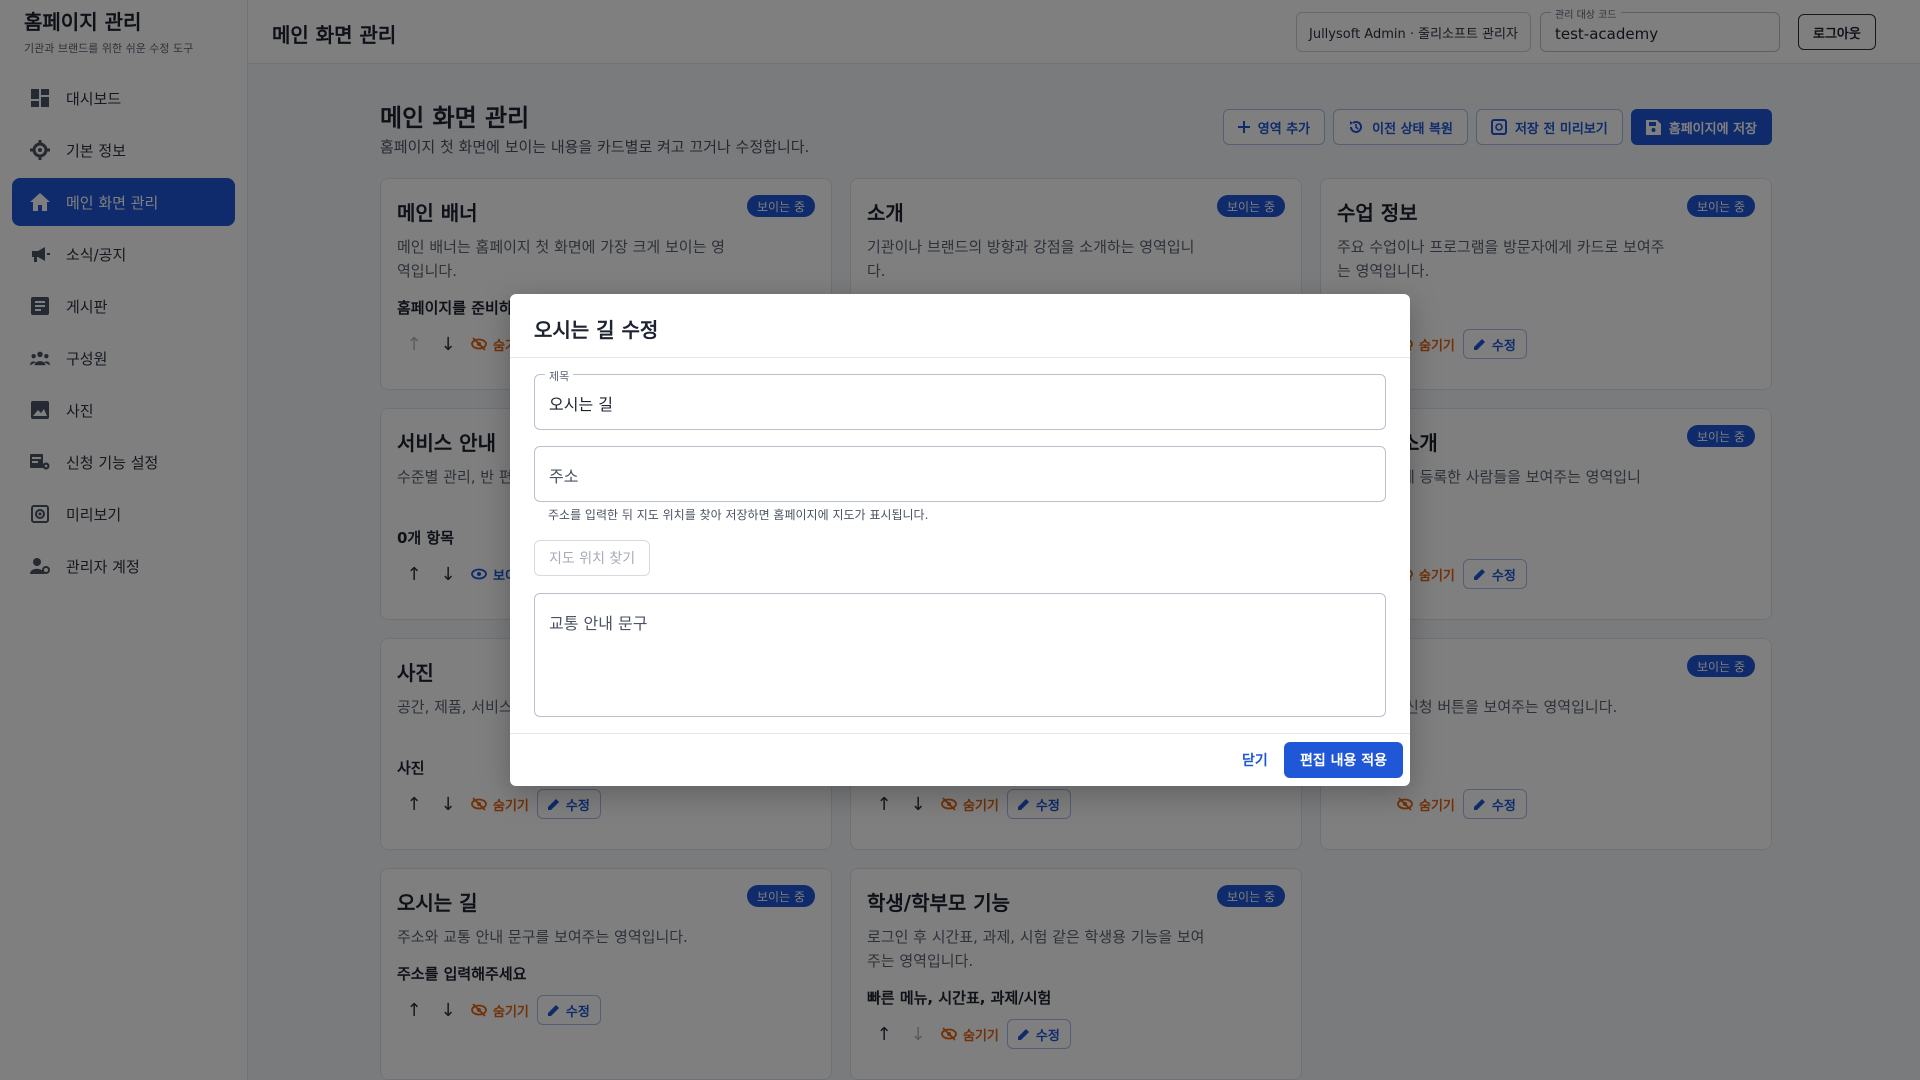  What do you see at coordinates (596, 330) in the screenshot?
I see `dialog-title: 오시는 길 수정` at bounding box center [596, 330].